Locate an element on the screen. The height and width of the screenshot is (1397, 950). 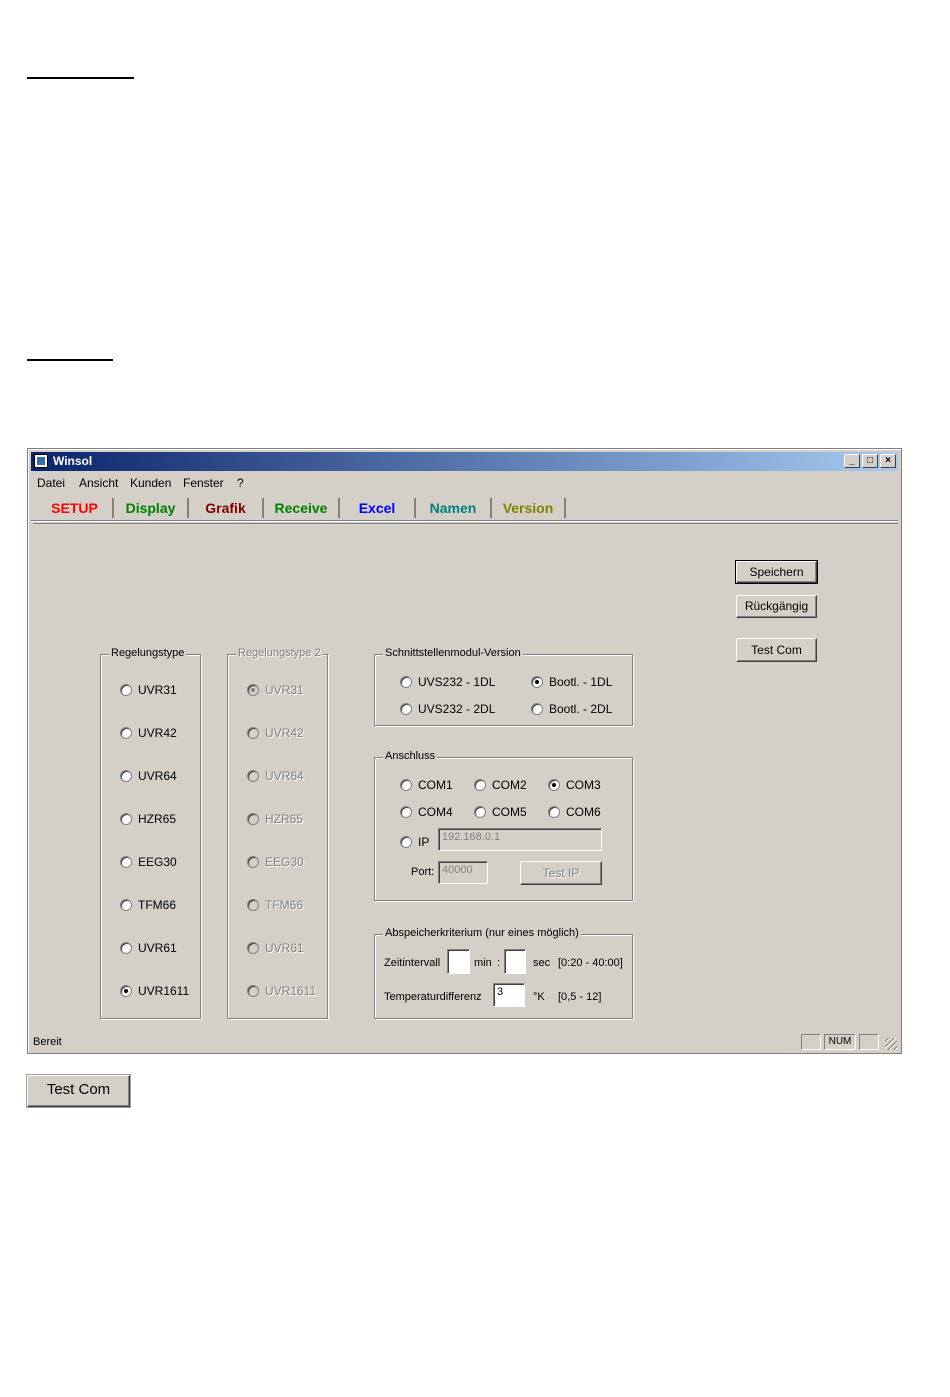
radio-uvr61: UVR61 is located at coordinates (148, 948).